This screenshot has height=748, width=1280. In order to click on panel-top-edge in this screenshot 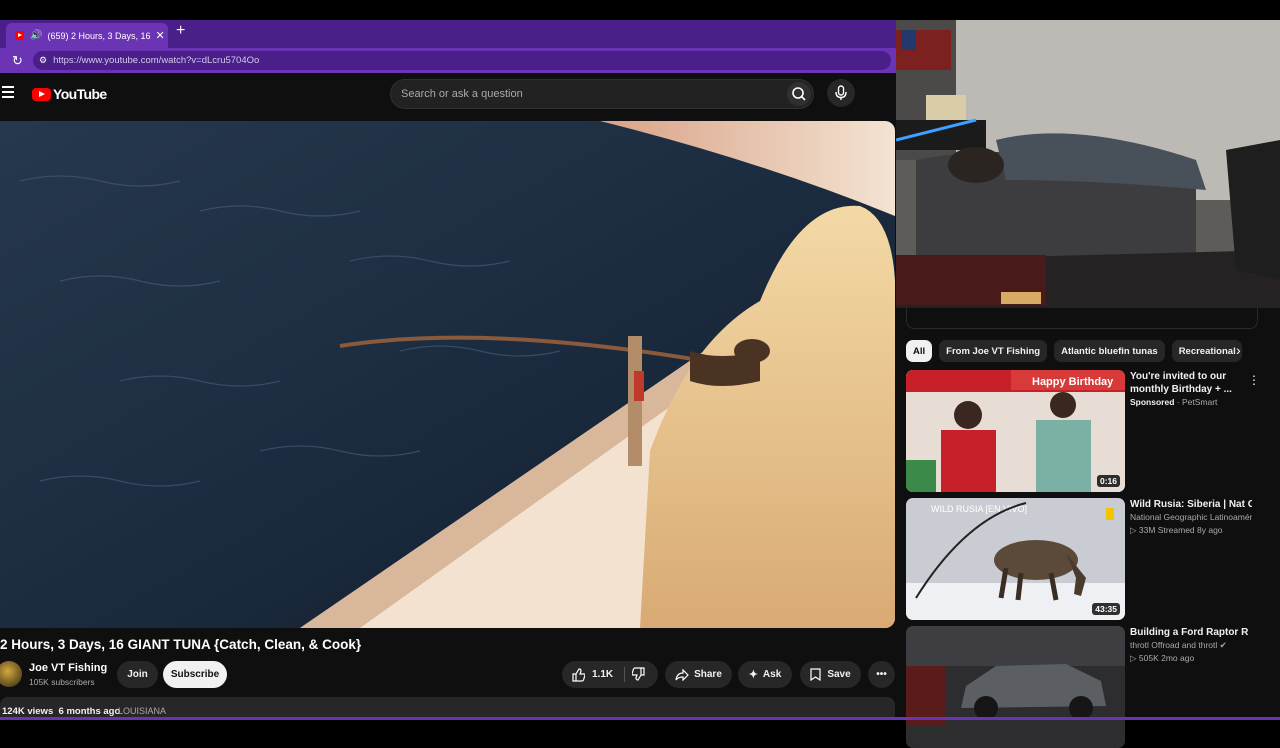, I will do `click(1082, 318)`.